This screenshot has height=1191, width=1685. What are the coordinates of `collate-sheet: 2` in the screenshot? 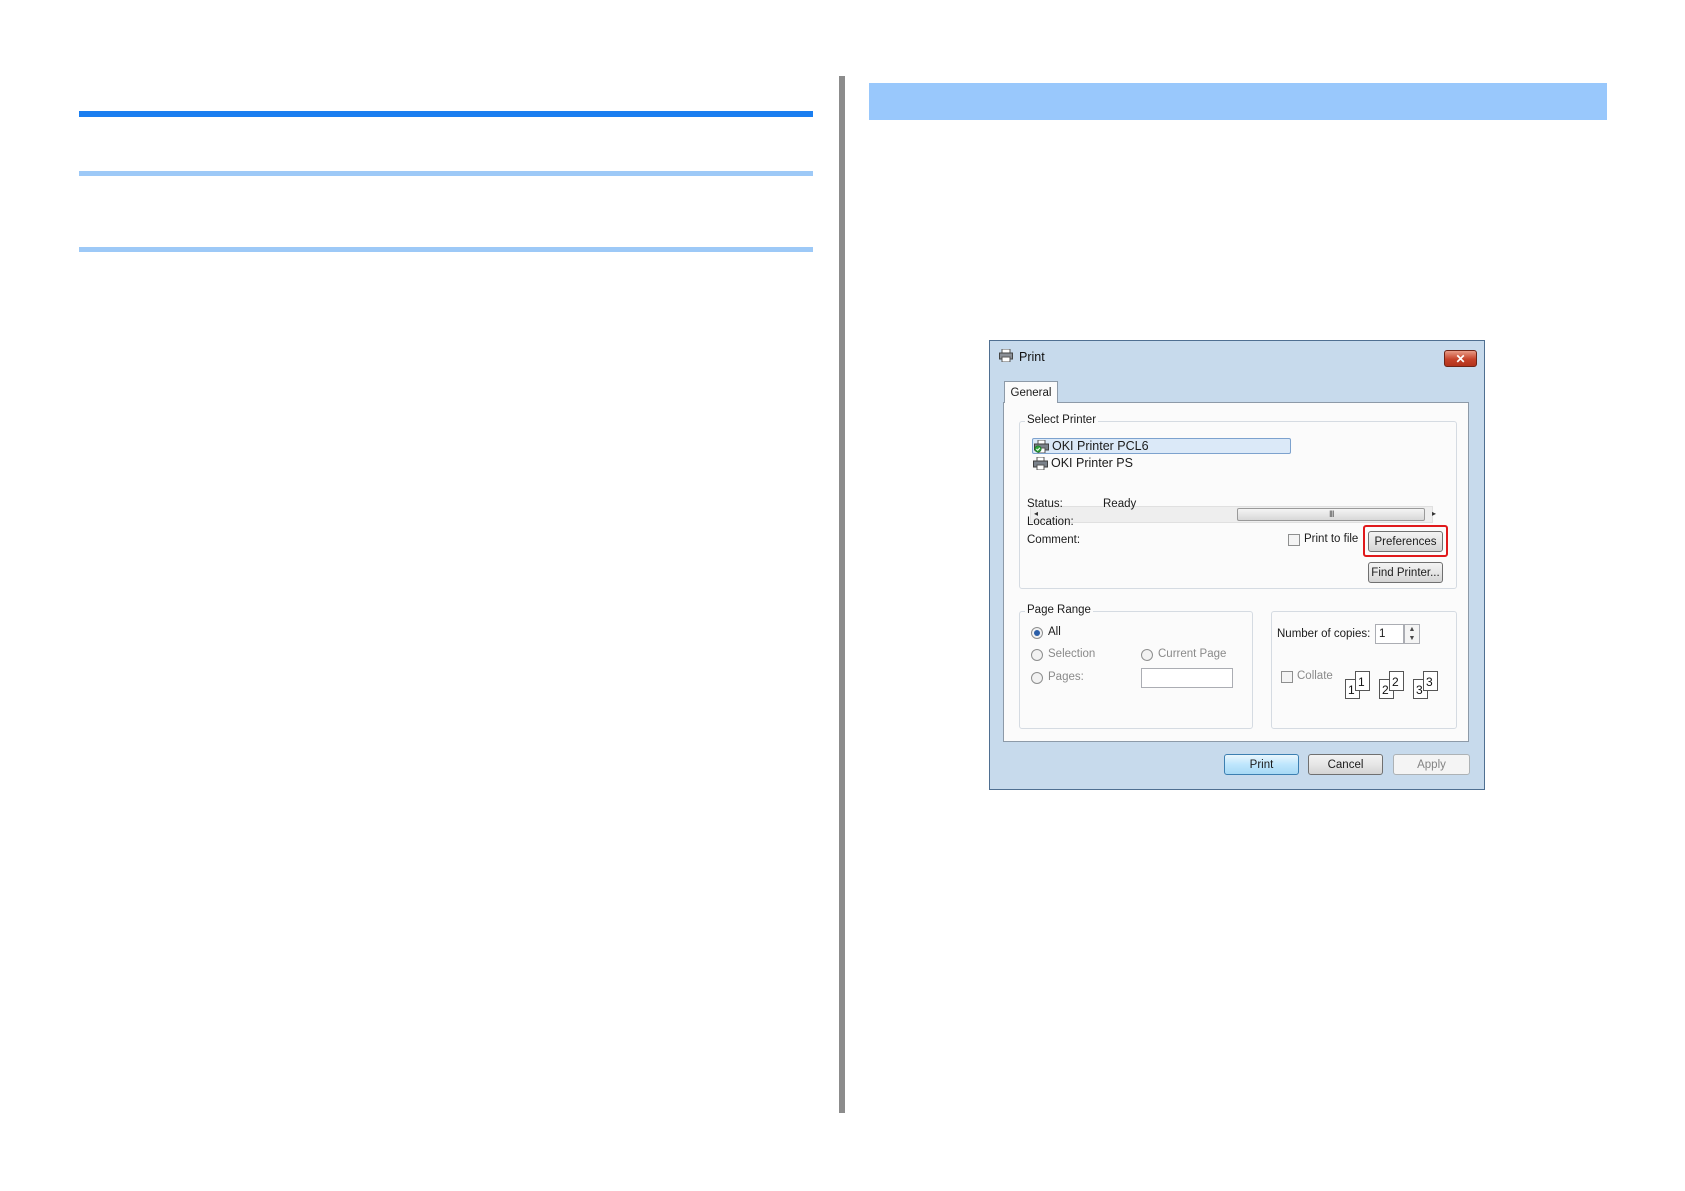 It's located at (1396, 681).